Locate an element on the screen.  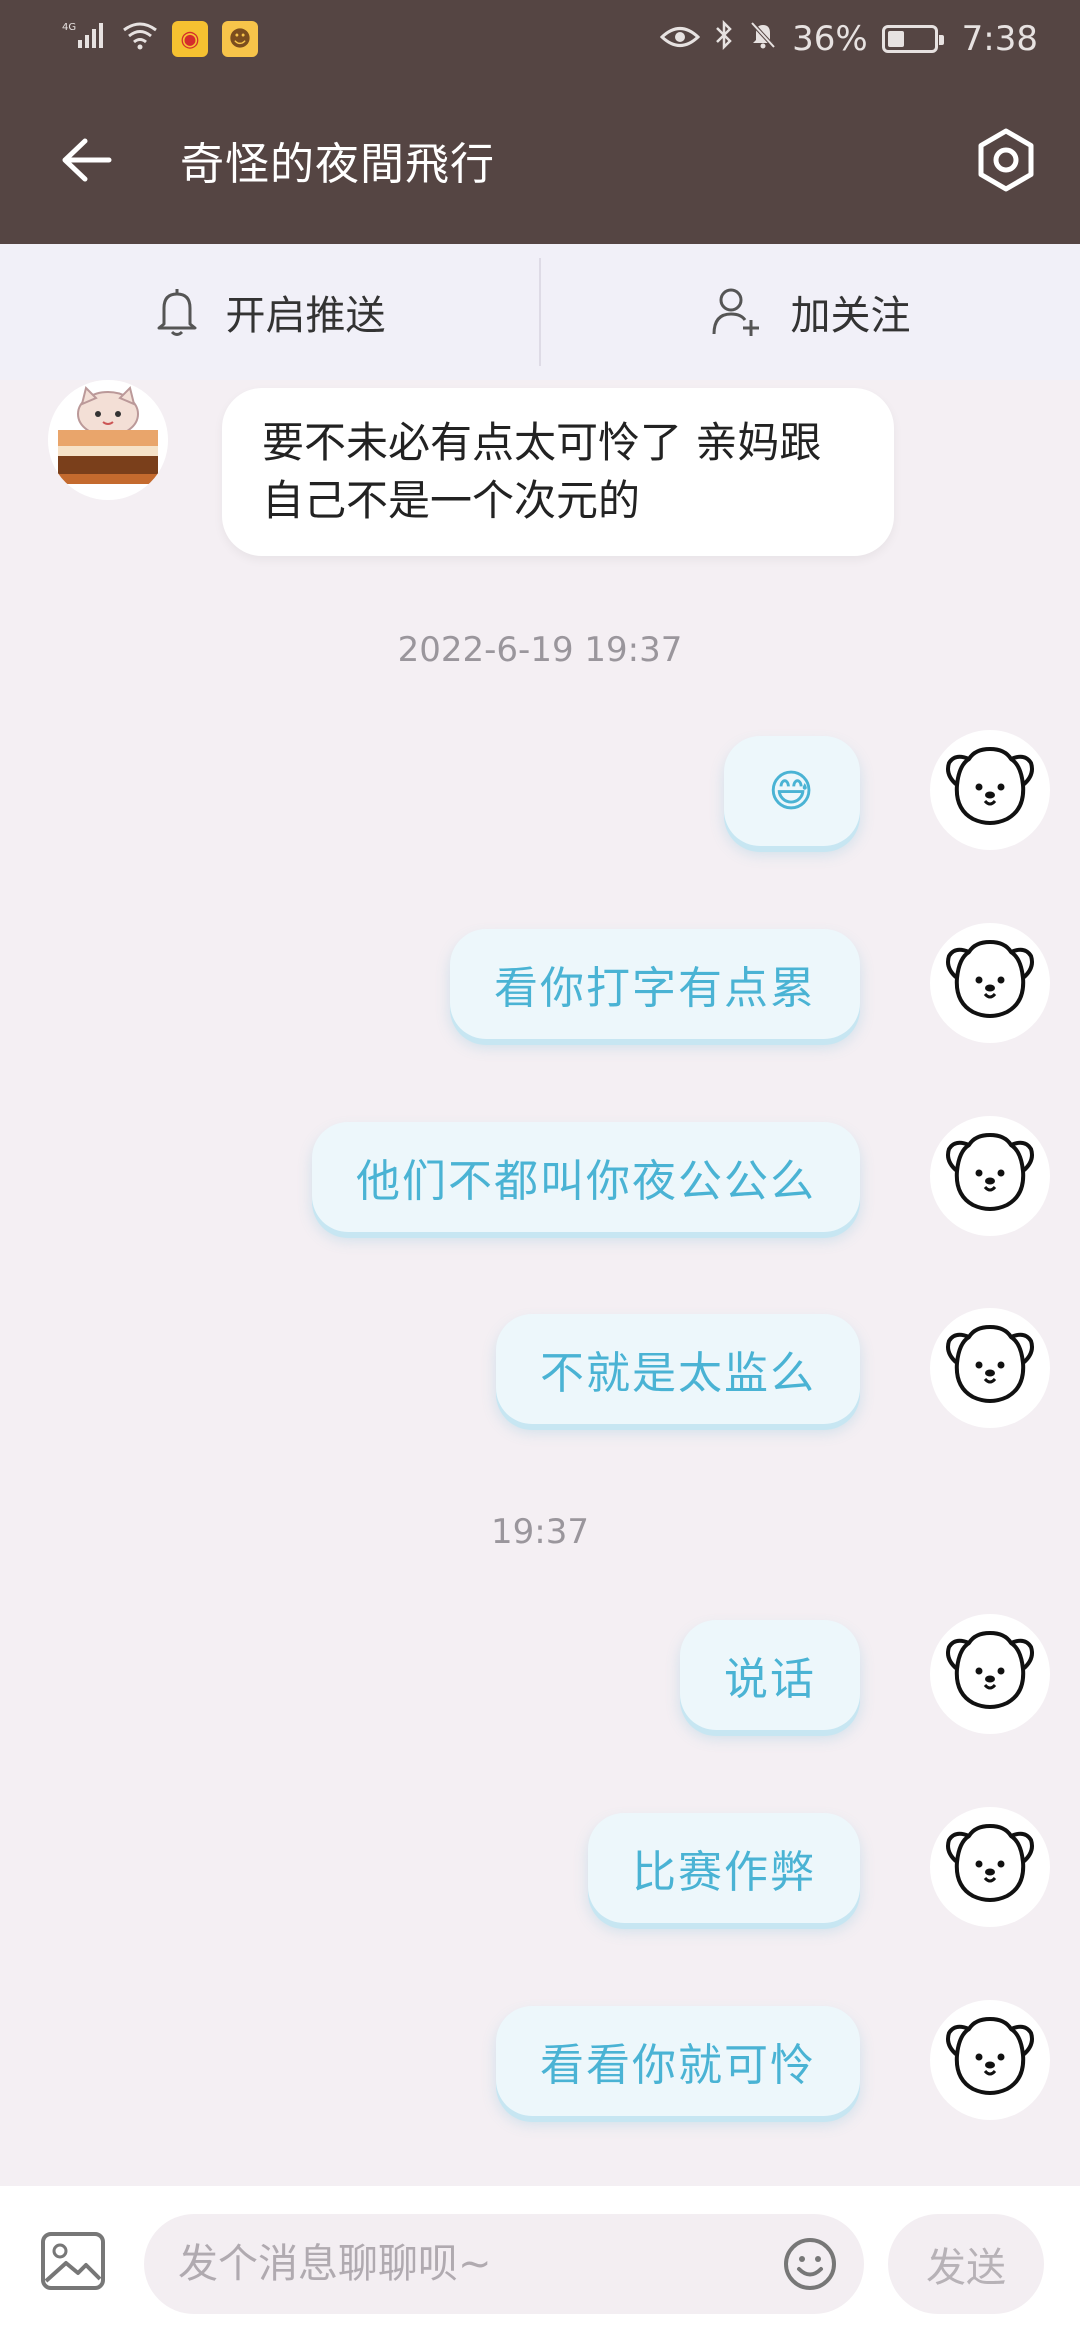
smiley-icon is located at coordinates (810, 2264).